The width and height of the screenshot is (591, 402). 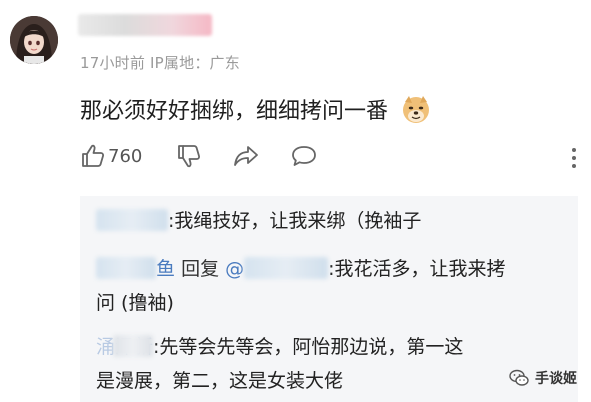 I want to click on reply-button, so click(x=304, y=156).